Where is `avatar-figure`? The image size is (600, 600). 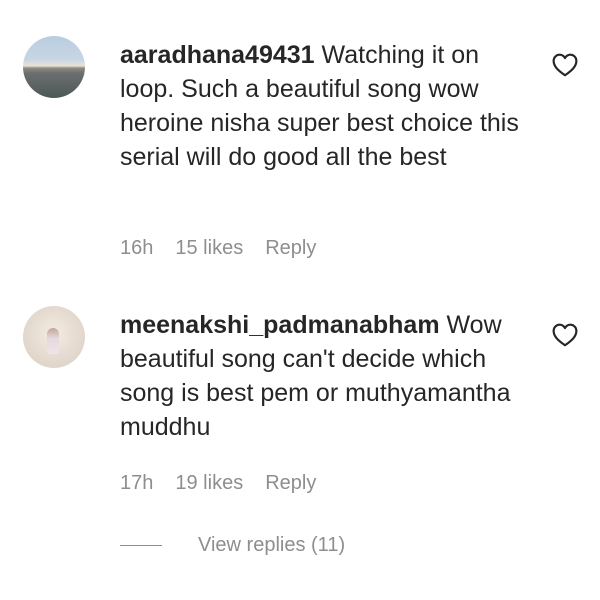 avatar-figure is located at coordinates (53, 341).